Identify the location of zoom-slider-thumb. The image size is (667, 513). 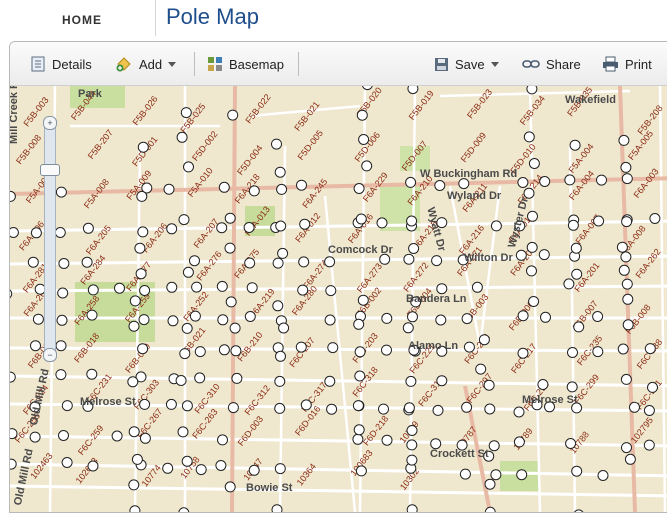
(50, 170).